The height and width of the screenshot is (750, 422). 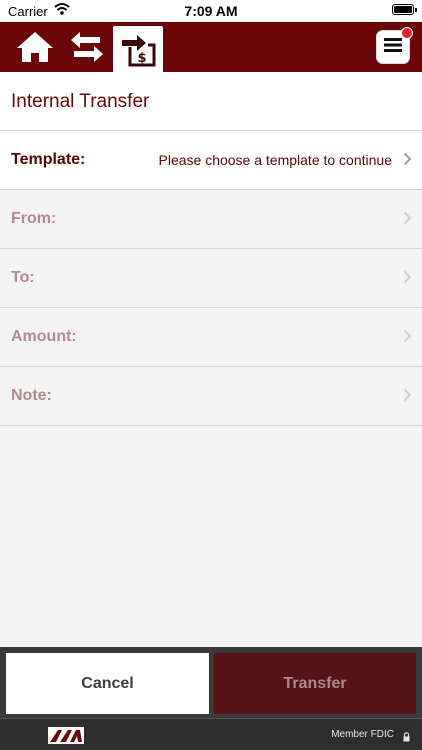 What do you see at coordinates (211, 101) in the screenshot?
I see `page-header: Internal Transfer` at bounding box center [211, 101].